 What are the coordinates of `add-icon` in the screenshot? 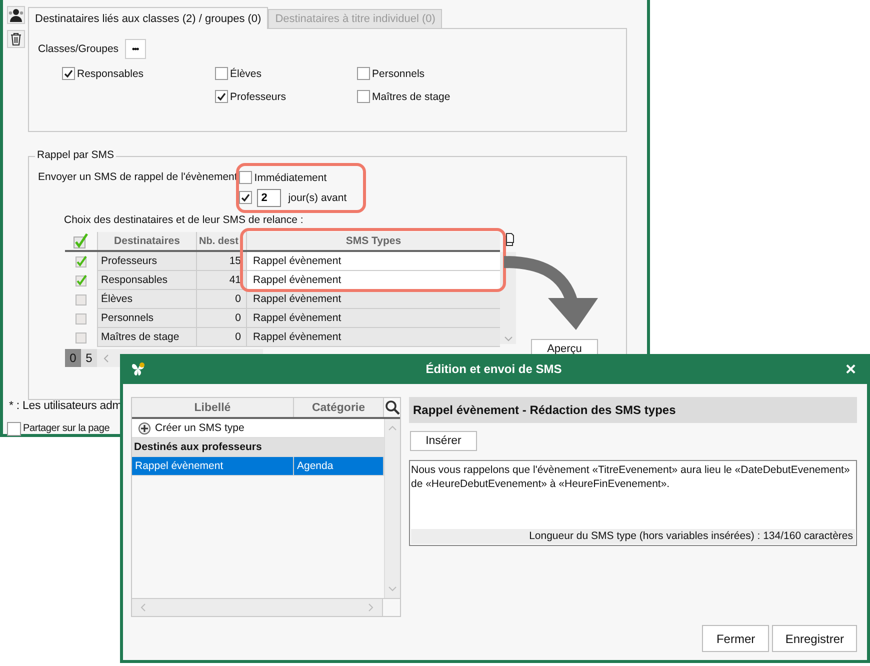 It's located at (144, 428).